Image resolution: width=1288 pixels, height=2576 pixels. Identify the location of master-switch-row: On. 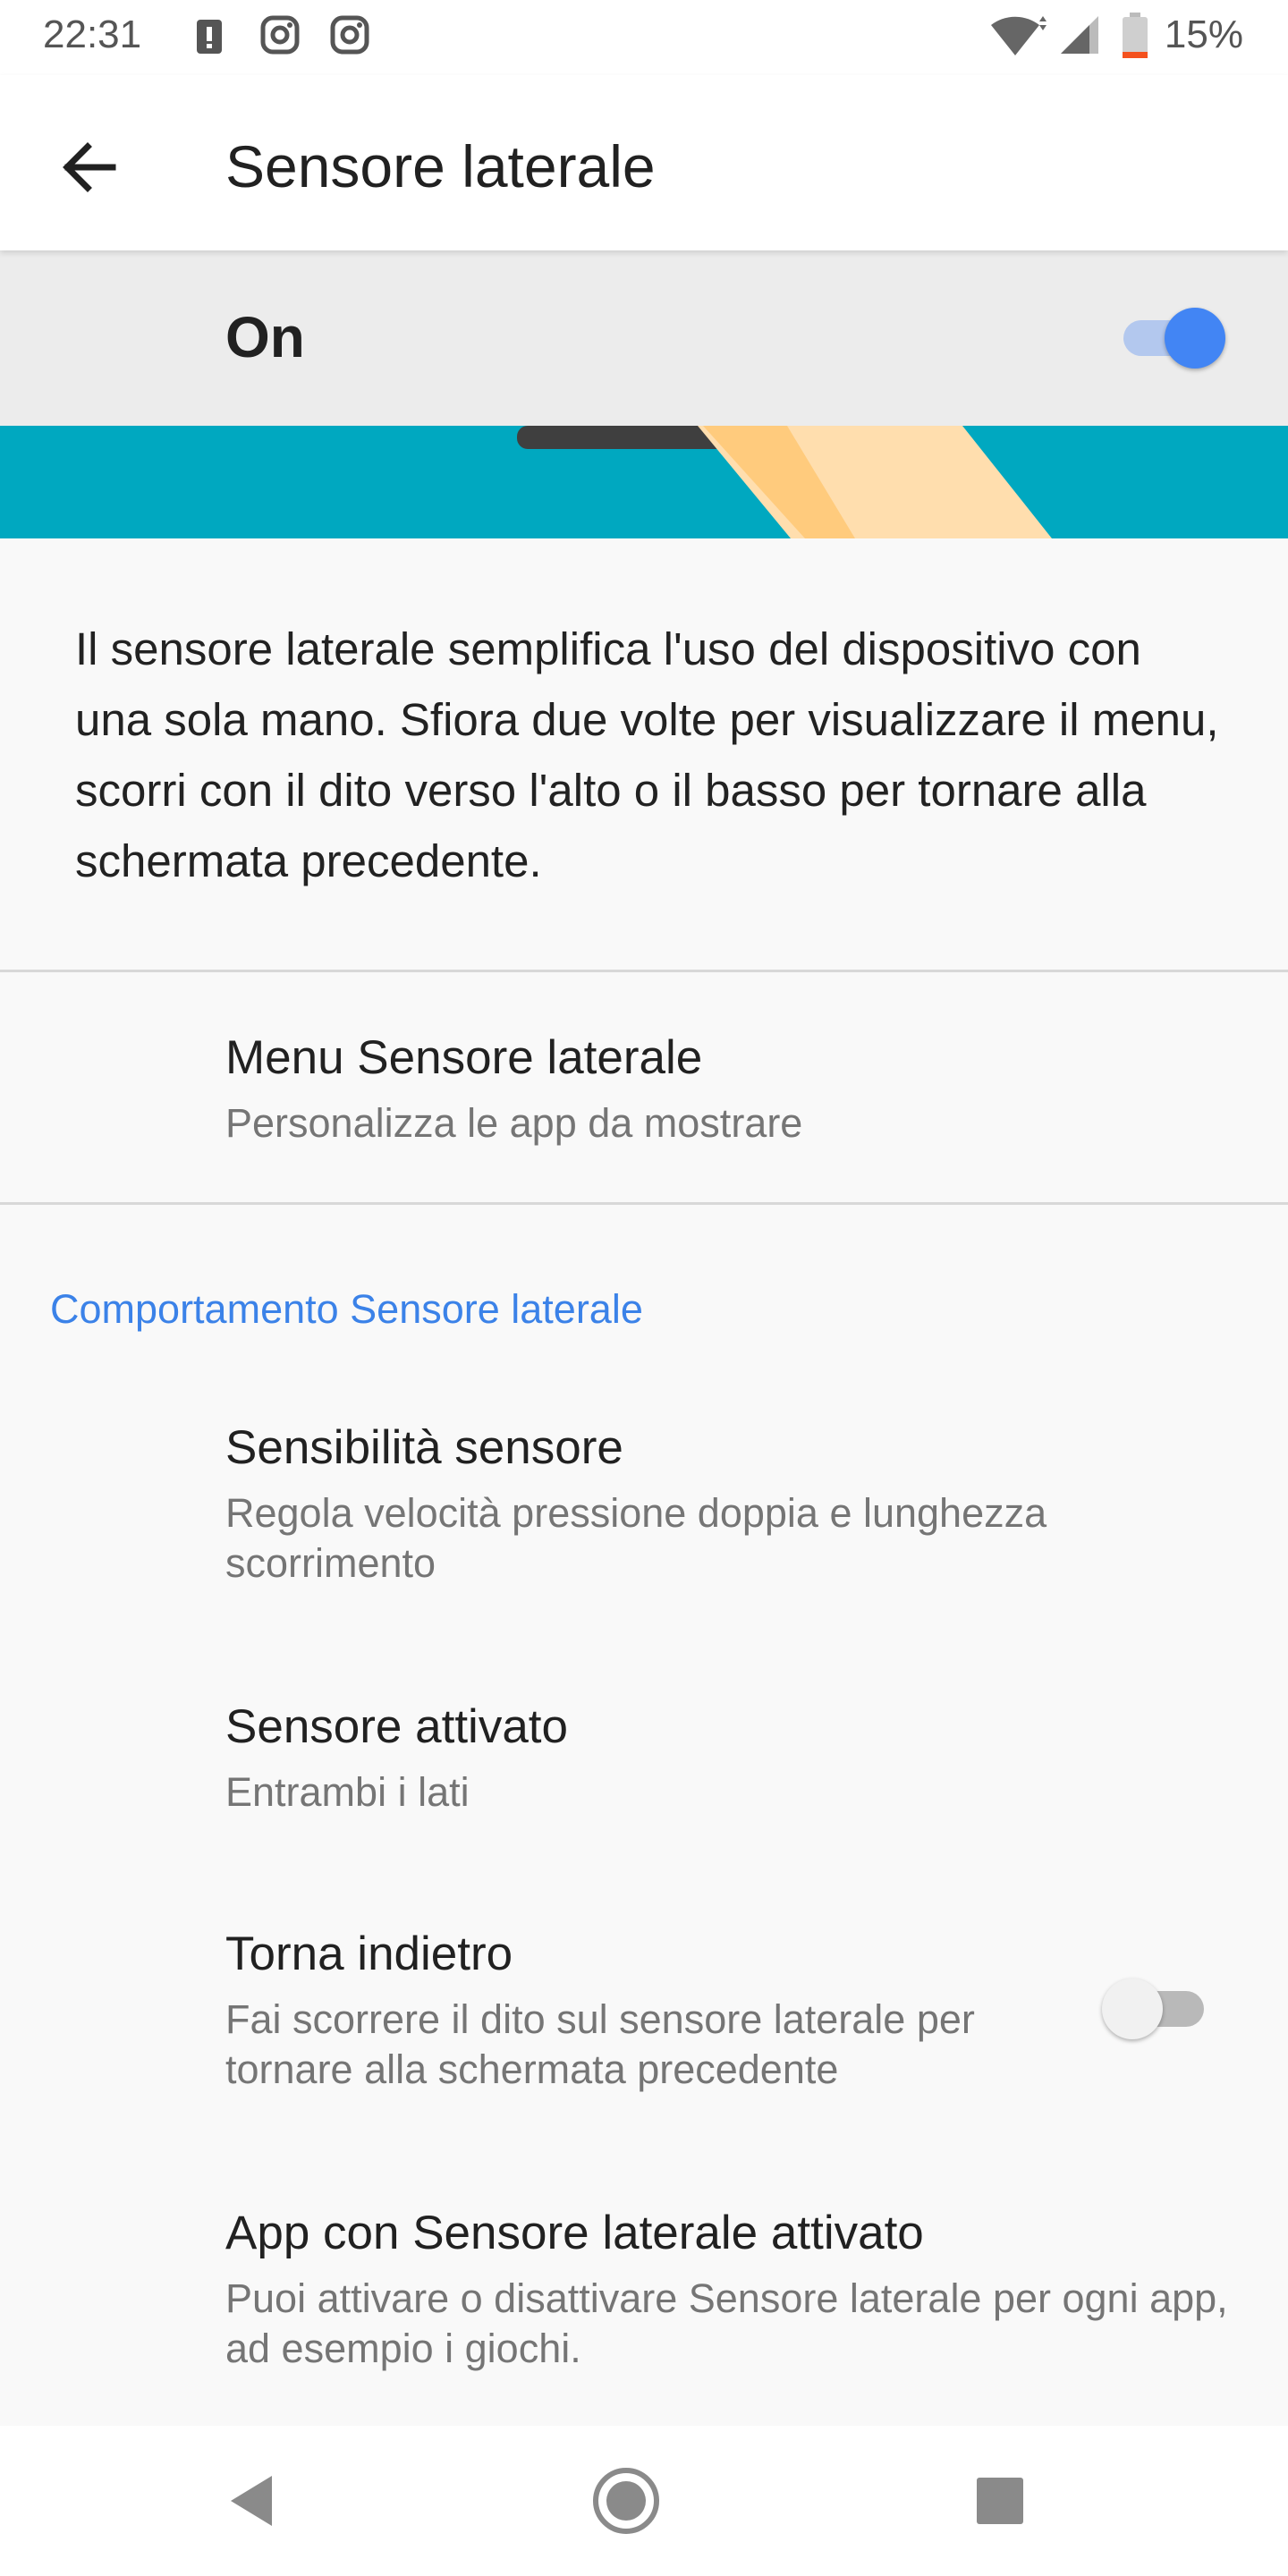
(644, 338).